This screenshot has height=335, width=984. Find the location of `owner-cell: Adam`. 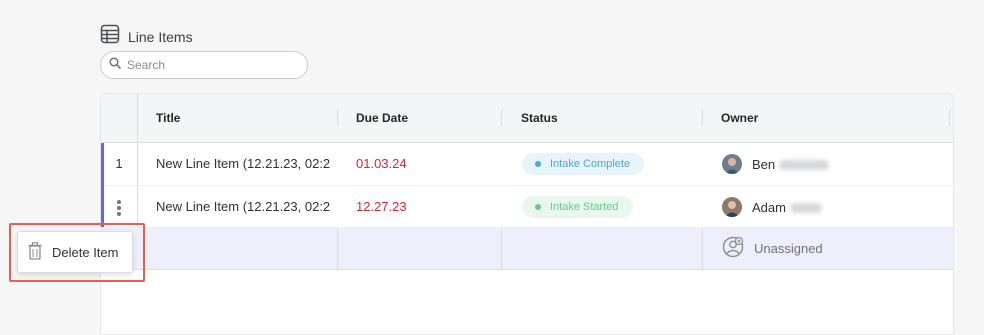

owner-cell: Adam is located at coordinates (772, 207).